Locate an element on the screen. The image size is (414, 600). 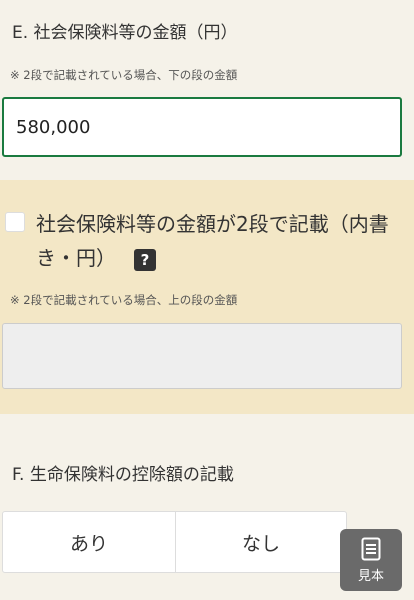
upper-amount-input is located at coordinates (202, 356).